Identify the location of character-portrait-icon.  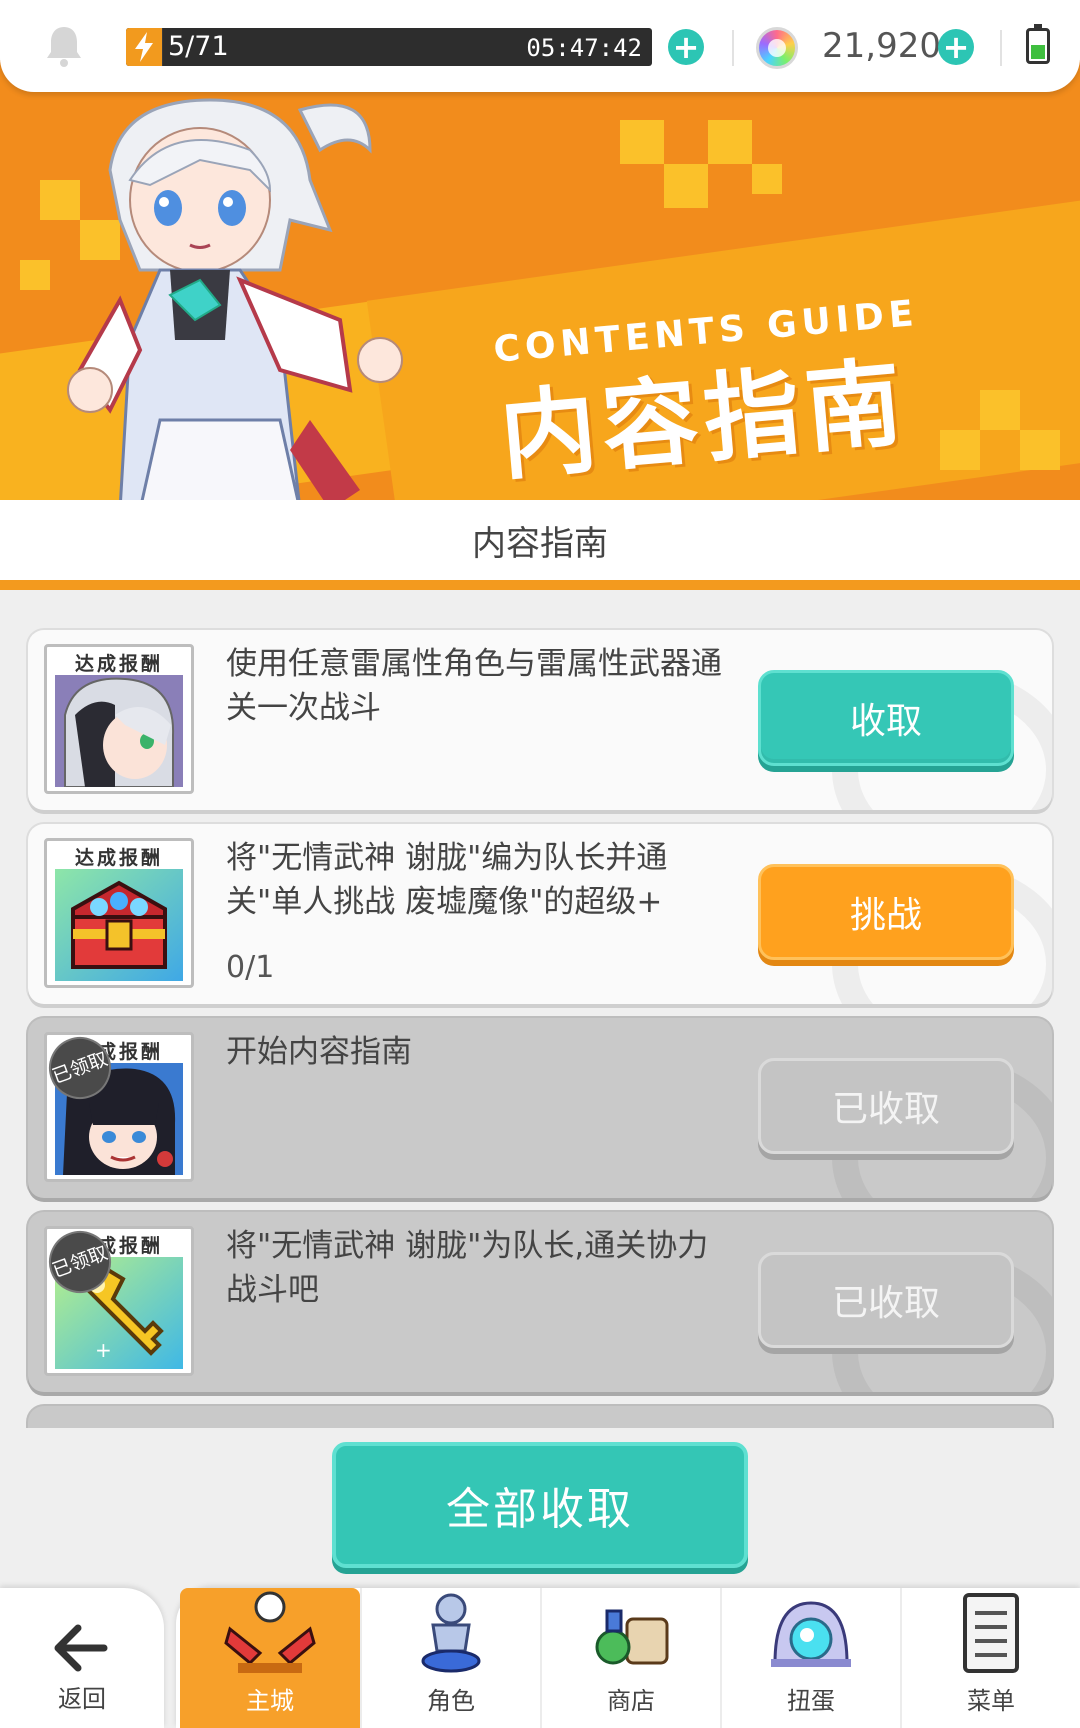
(119, 731).